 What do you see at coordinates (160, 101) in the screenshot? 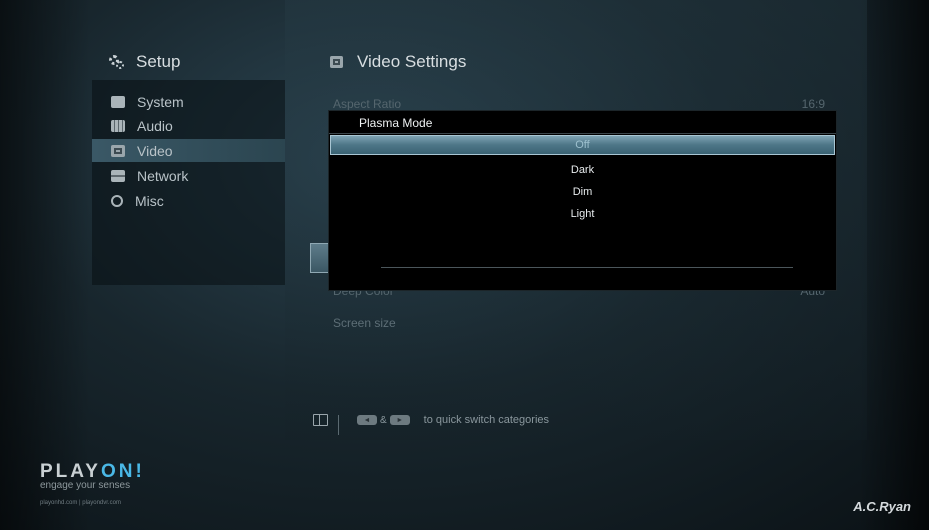
I see `menu-item-label: System` at bounding box center [160, 101].